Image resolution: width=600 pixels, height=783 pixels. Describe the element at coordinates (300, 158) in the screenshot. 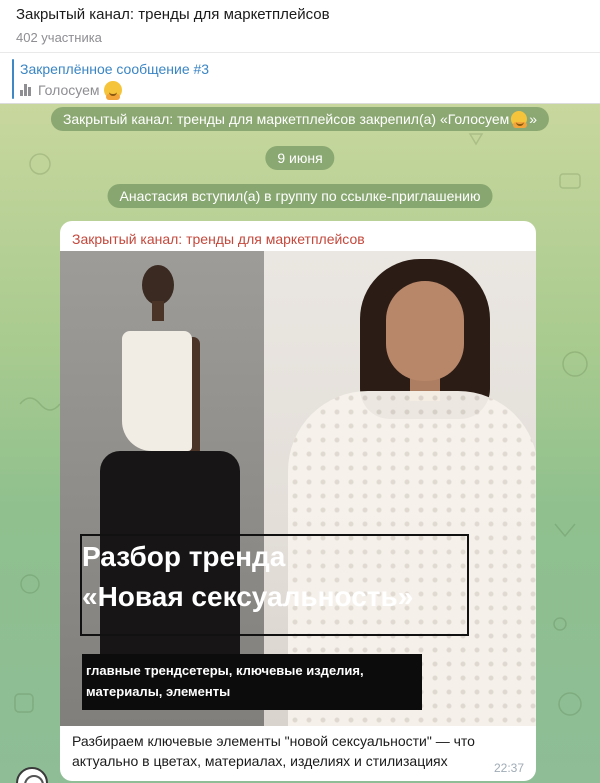

I see `date-separator: 9 июня` at that location.